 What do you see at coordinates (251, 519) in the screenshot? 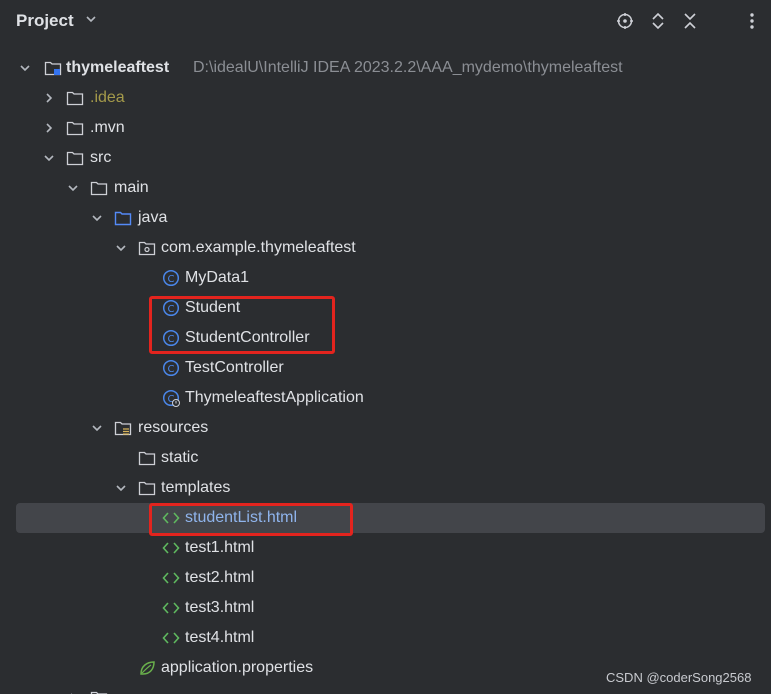
I see `highlight-box-html` at bounding box center [251, 519].